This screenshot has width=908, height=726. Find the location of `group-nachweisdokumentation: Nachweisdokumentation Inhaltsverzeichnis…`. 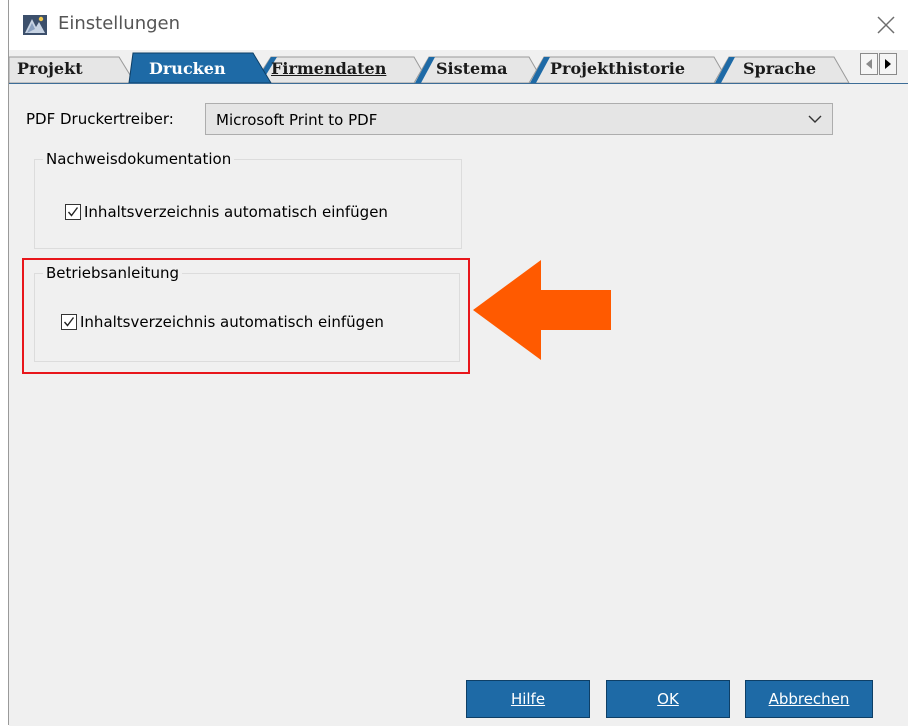

group-nachweisdokumentation: Nachweisdokumentation Inhaltsverzeichnis… is located at coordinates (248, 199).